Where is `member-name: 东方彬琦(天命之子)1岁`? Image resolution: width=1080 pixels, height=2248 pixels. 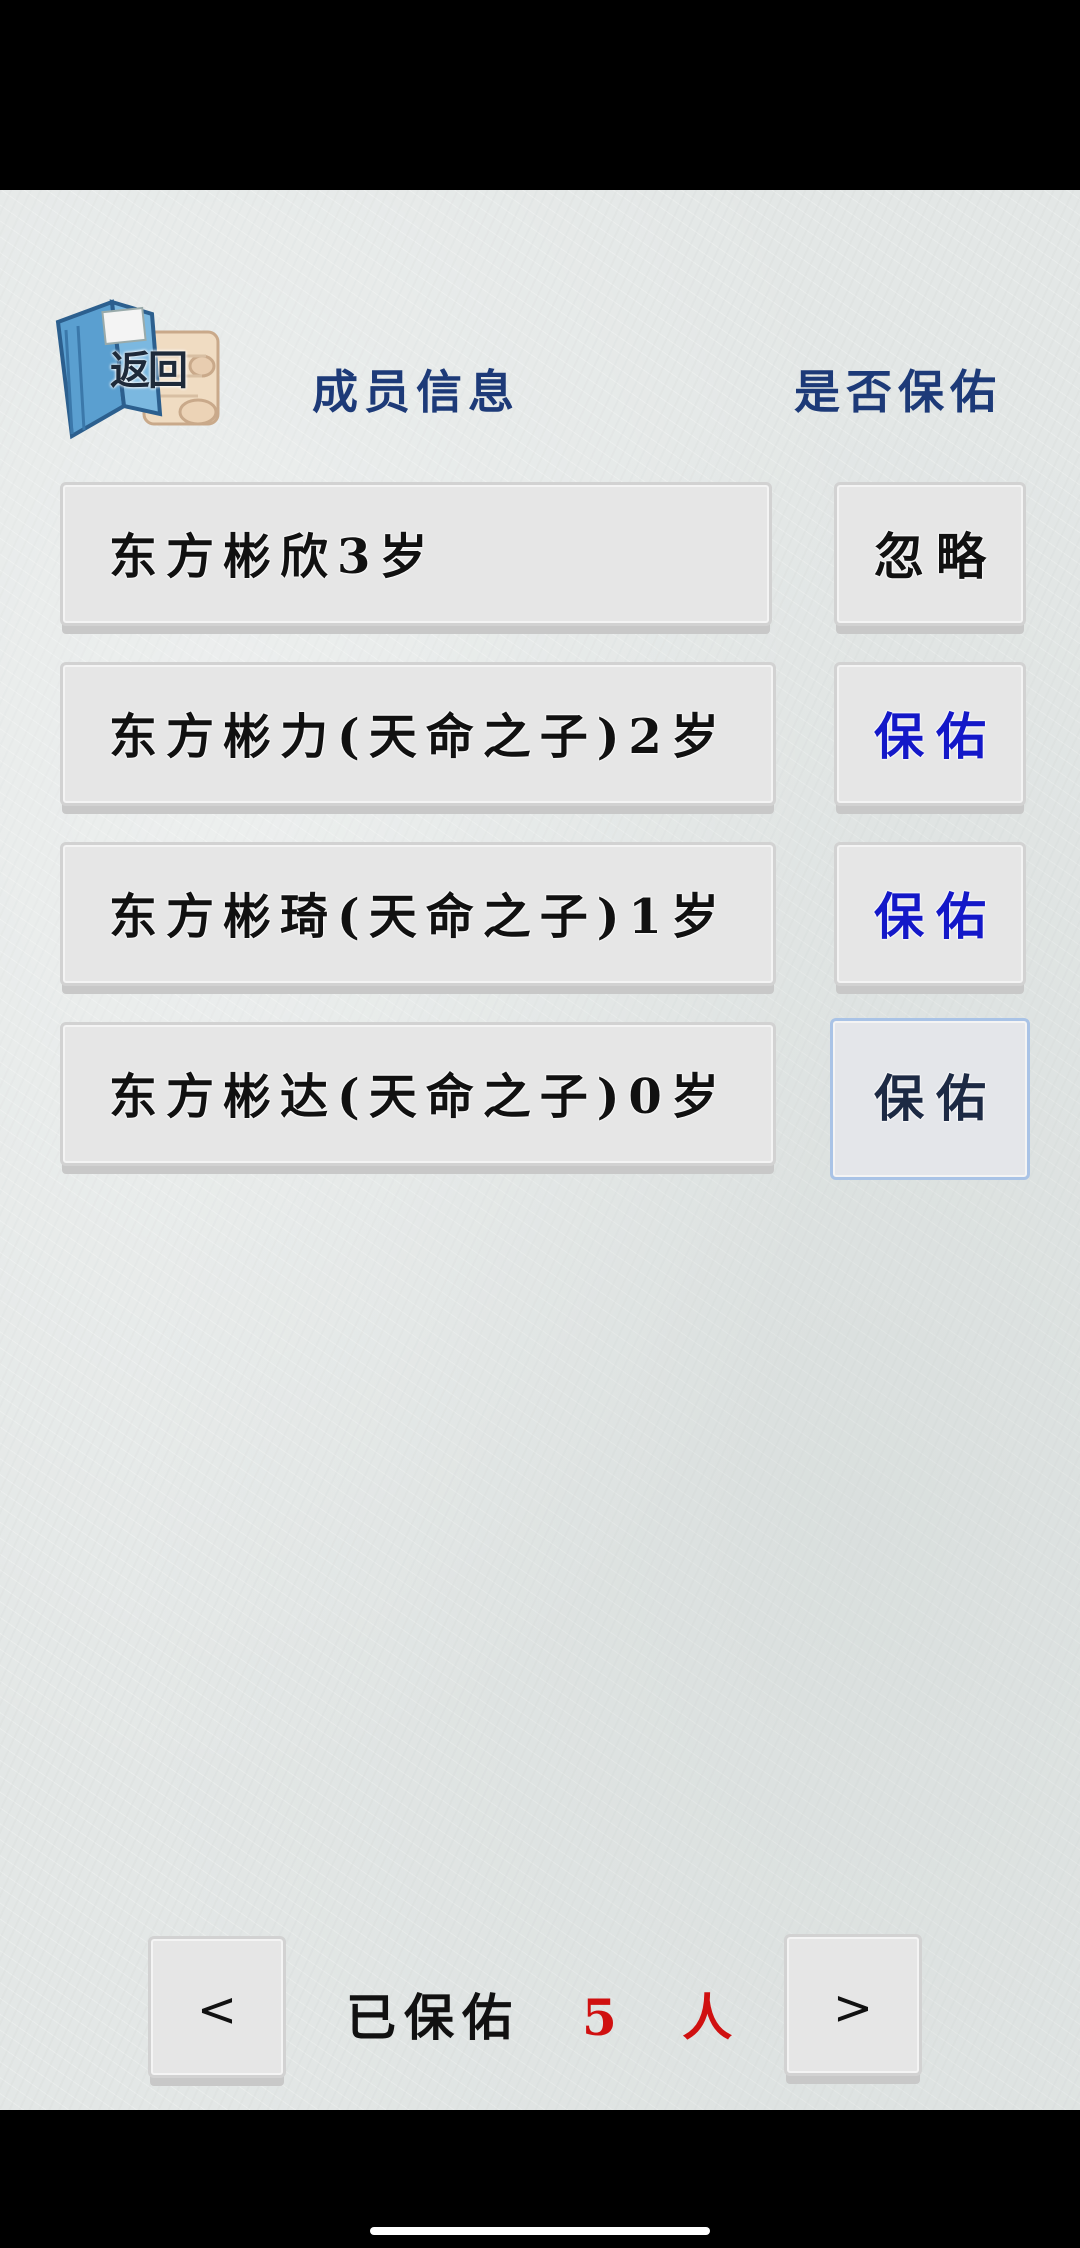 member-name: 东方彬琦(天命之子)1岁 is located at coordinates (418, 917).